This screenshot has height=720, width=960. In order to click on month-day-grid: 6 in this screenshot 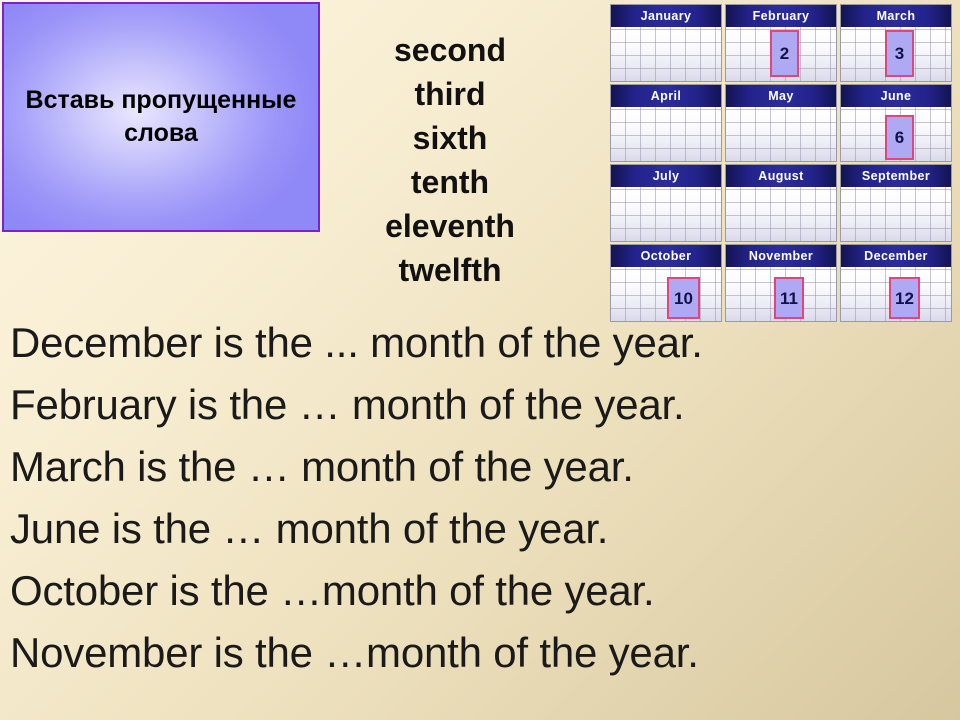, I will do `click(896, 134)`.